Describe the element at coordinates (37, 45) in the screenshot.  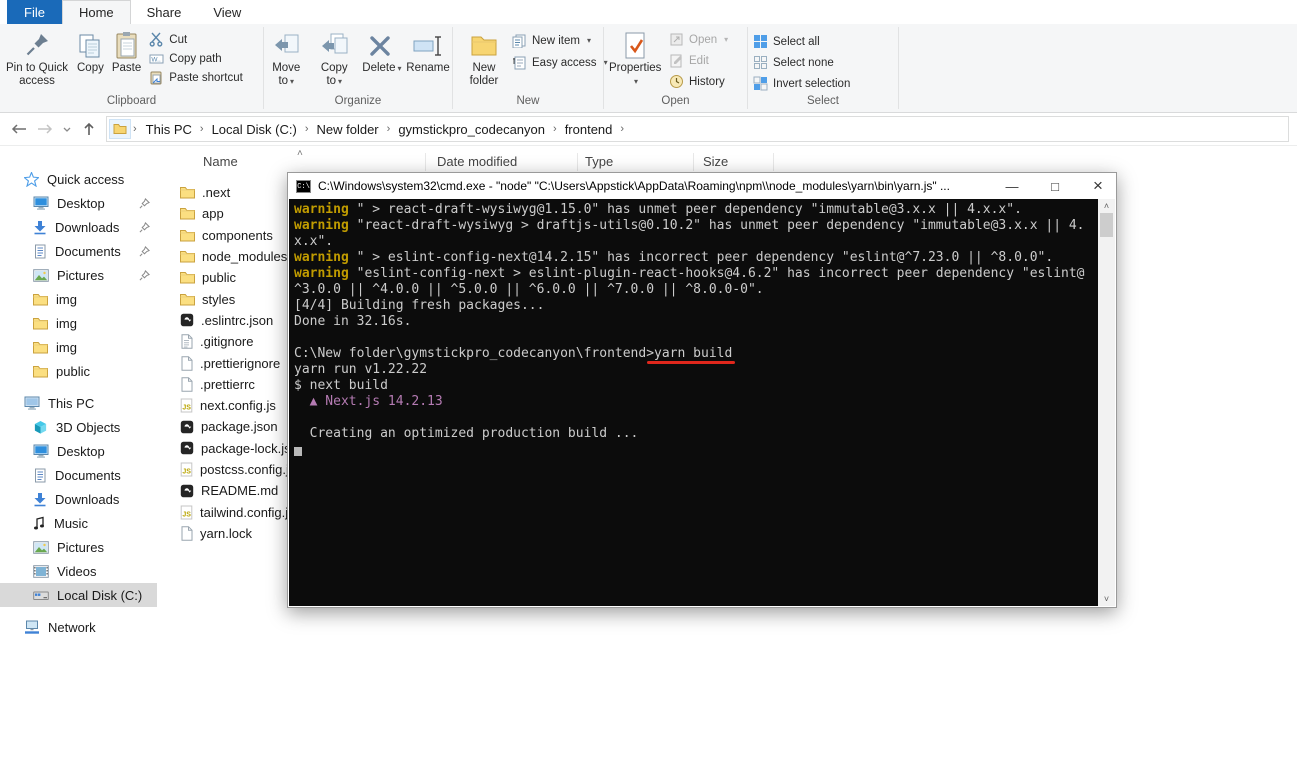
I see `pin-icon` at that location.